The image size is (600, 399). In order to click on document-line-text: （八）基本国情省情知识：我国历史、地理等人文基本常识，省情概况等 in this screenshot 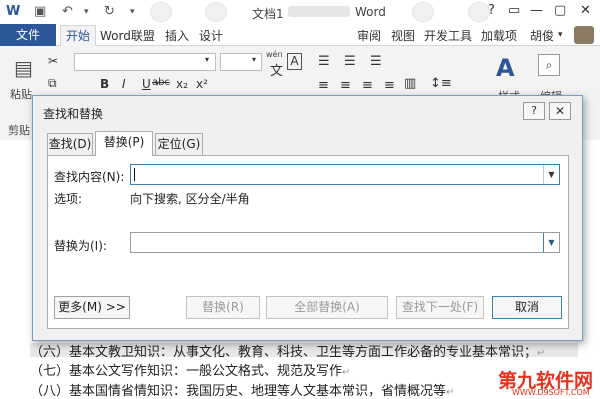, I will do `click(238, 391)`.